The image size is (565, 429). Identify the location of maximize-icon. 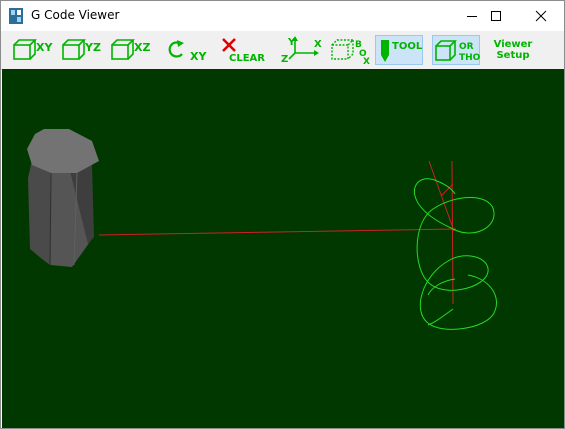
(496, 16).